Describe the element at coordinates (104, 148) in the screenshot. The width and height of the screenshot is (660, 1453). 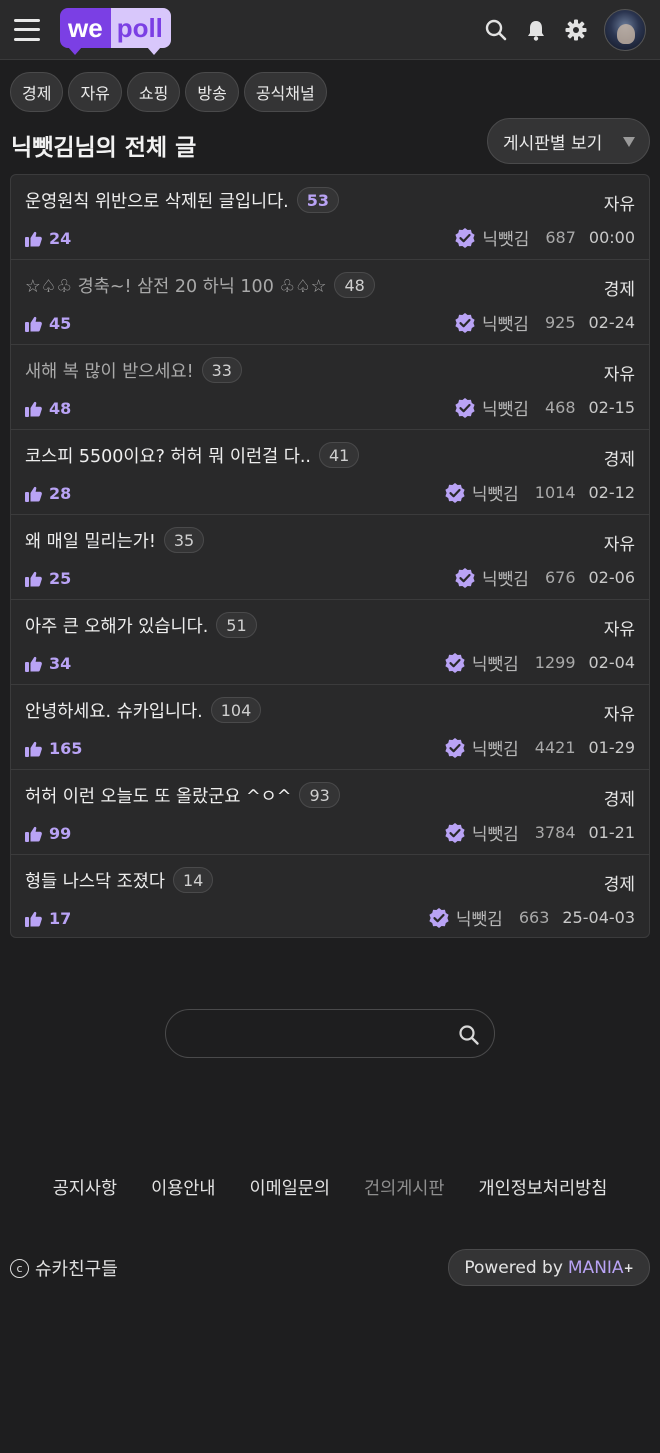
I see `page-title: 닉뺏김님의 전체 글` at that location.